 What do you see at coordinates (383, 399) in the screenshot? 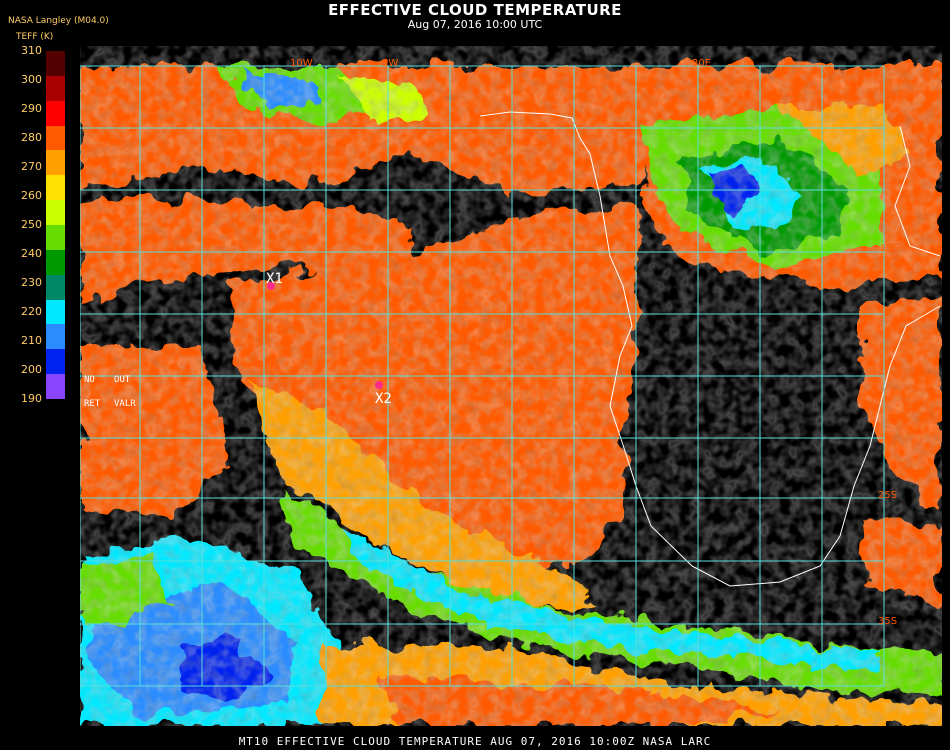
I see `point-label-x2: X2` at bounding box center [383, 399].